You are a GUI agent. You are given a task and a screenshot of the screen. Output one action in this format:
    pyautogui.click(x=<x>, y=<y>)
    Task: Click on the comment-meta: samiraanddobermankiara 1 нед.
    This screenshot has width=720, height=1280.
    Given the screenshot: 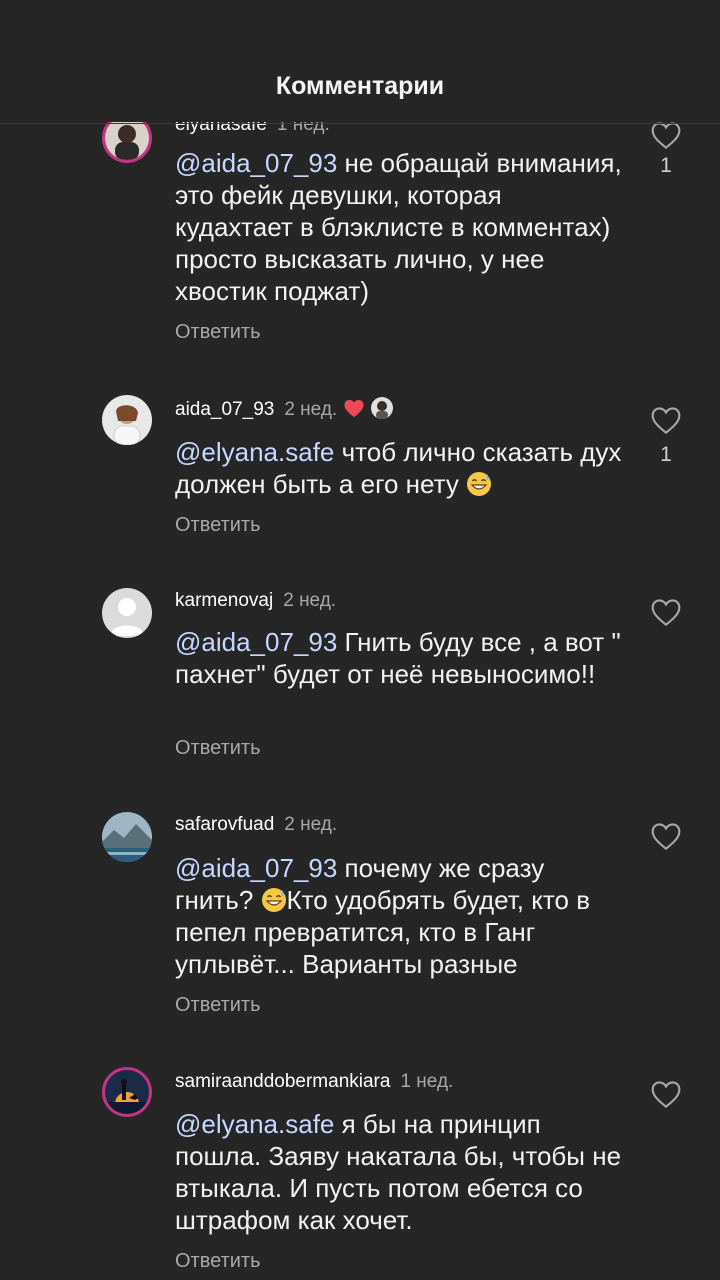 What is the action you would take?
    pyautogui.click(x=314, y=1082)
    